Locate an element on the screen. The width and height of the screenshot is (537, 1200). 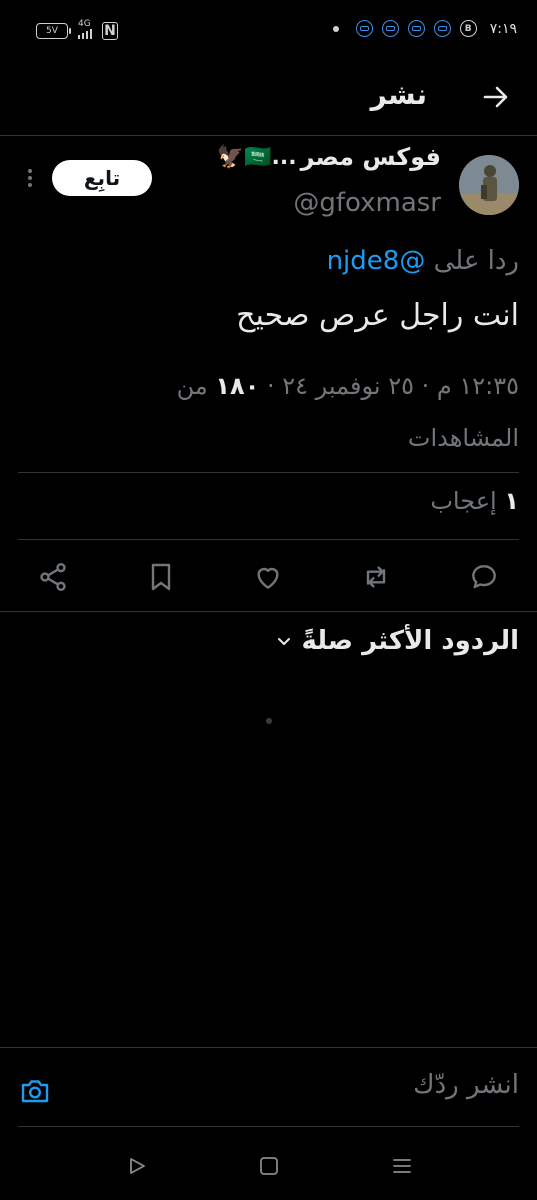
follow-button: تابِع is located at coordinates (102, 178).